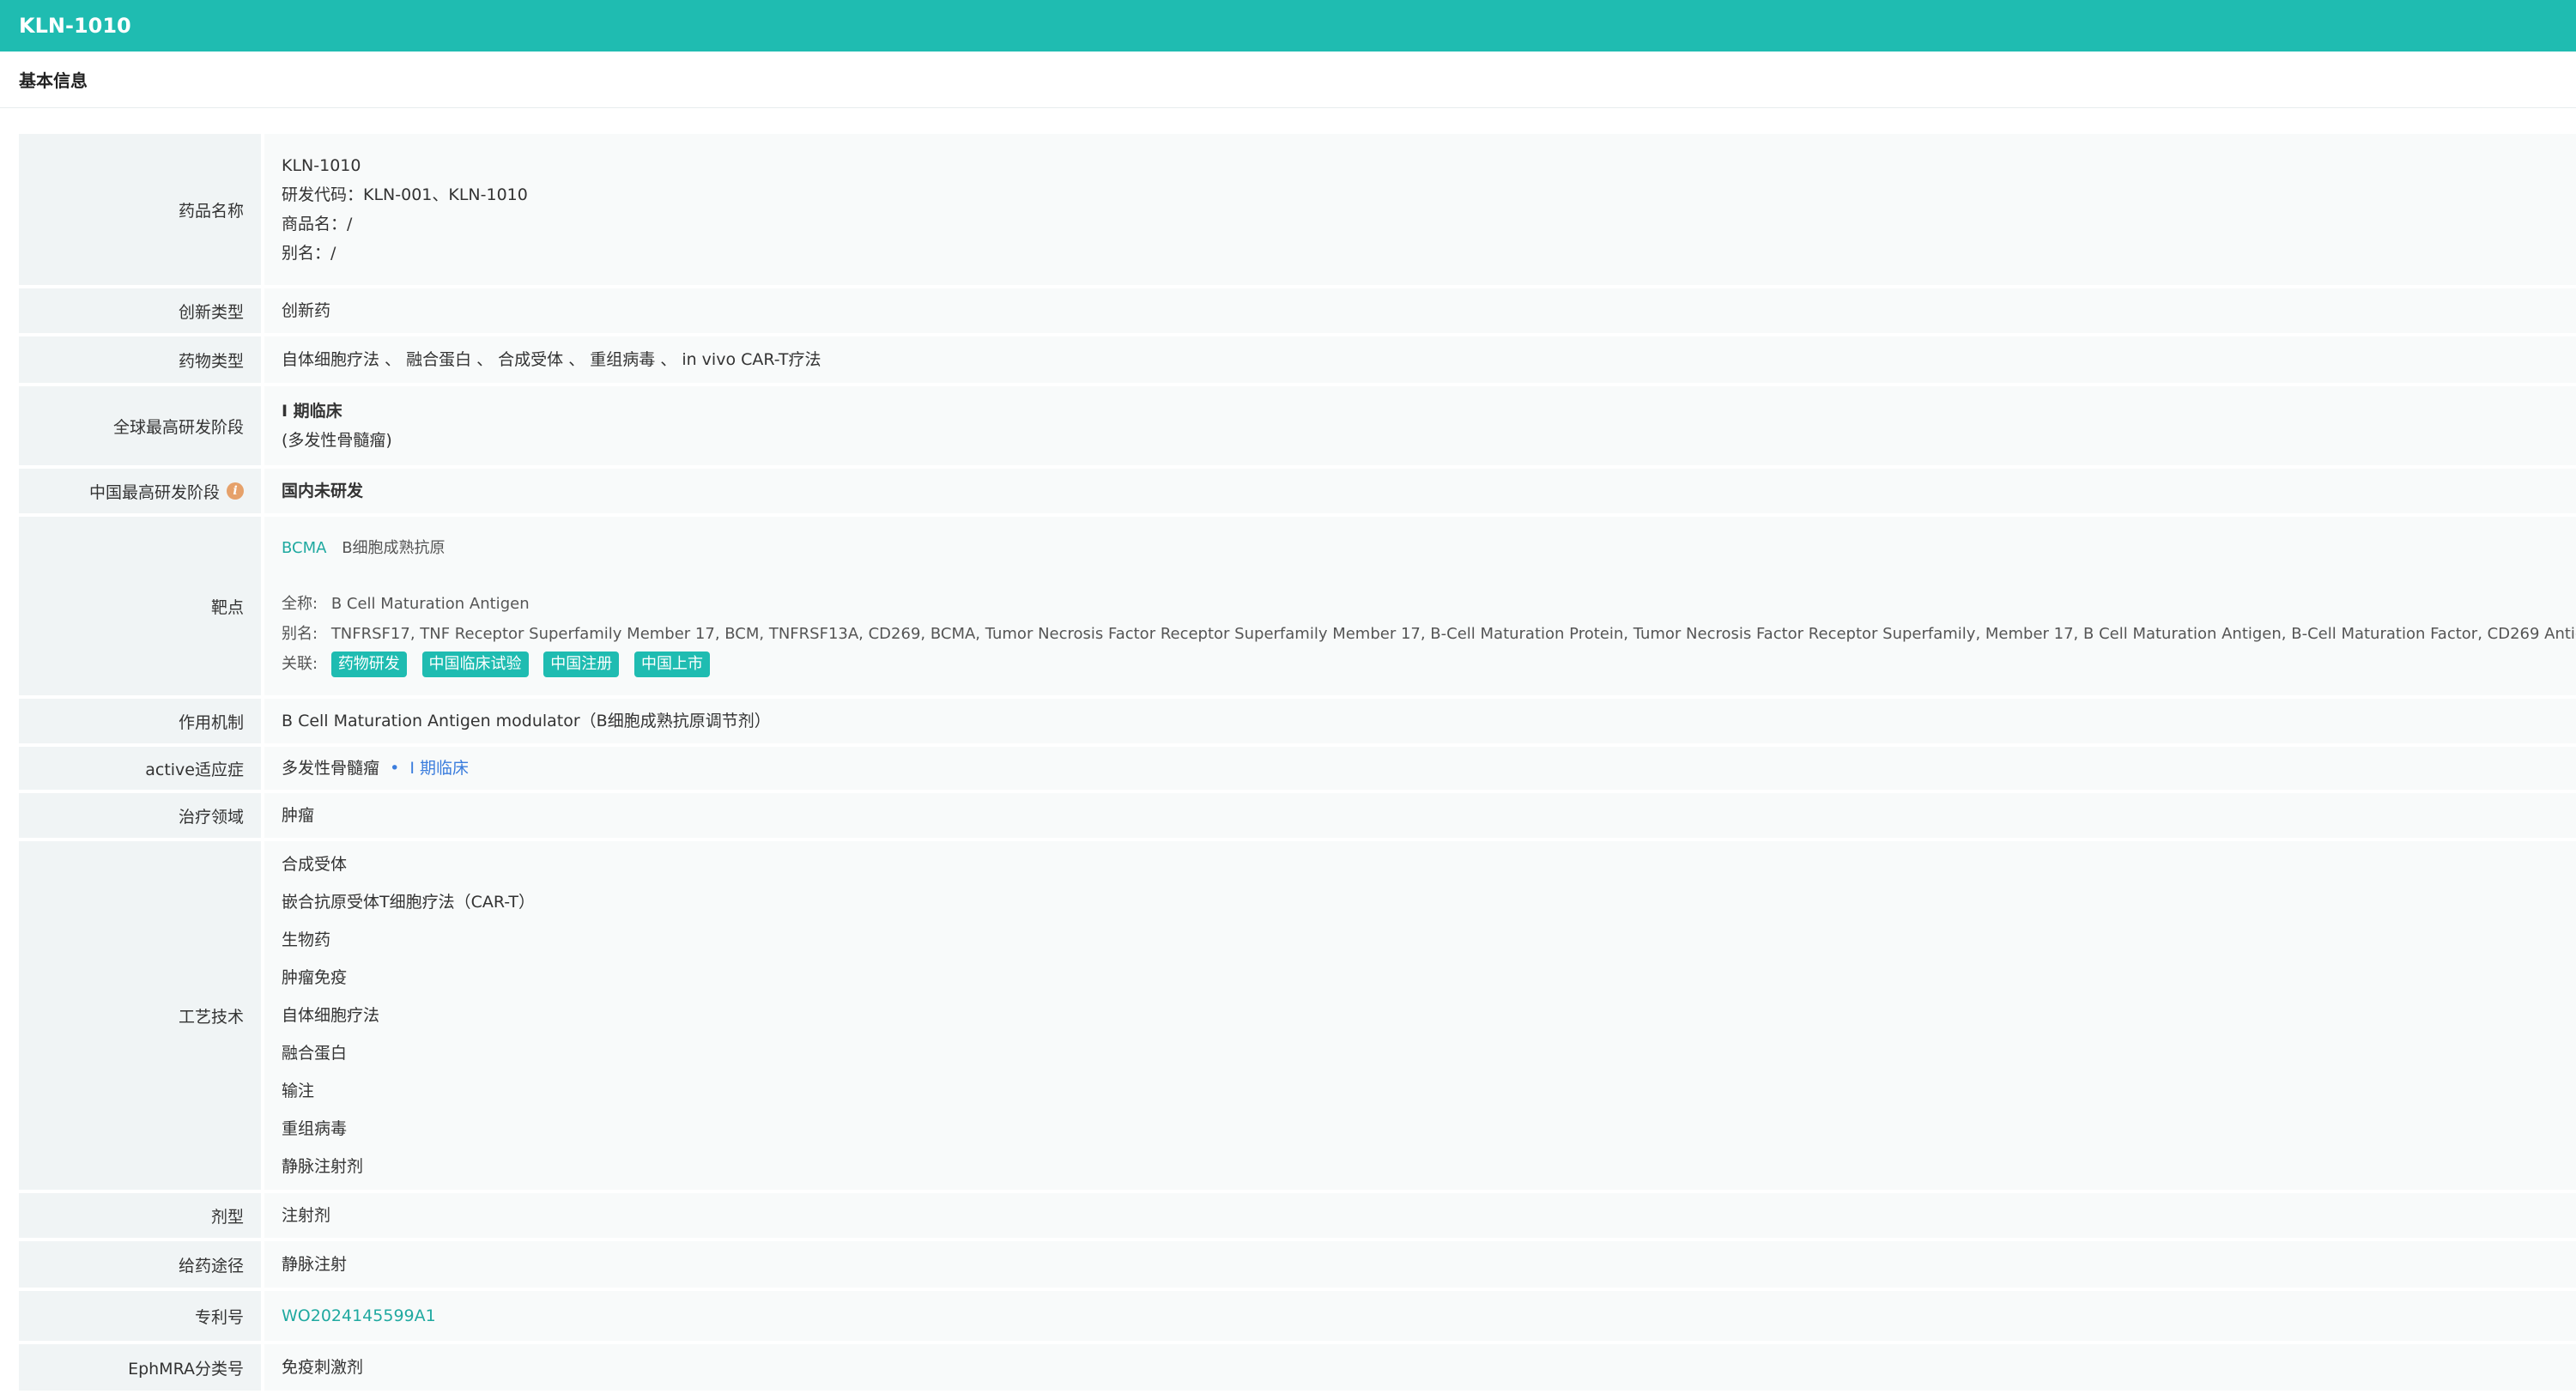 This screenshot has height=1400, width=2576. I want to click on technology-item: 肿瘤免疫, so click(315, 978).